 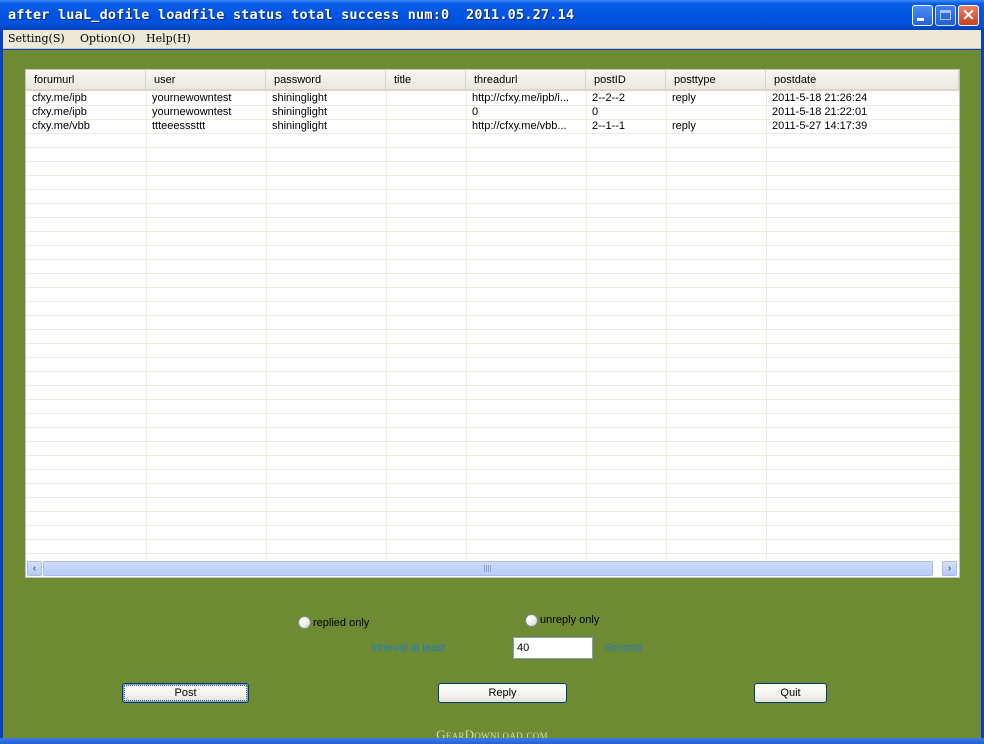 What do you see at coordinates (526, 79) in the screenshot?
I see `column-header-threadurl: threadurl` at bounding box center [526, 79].